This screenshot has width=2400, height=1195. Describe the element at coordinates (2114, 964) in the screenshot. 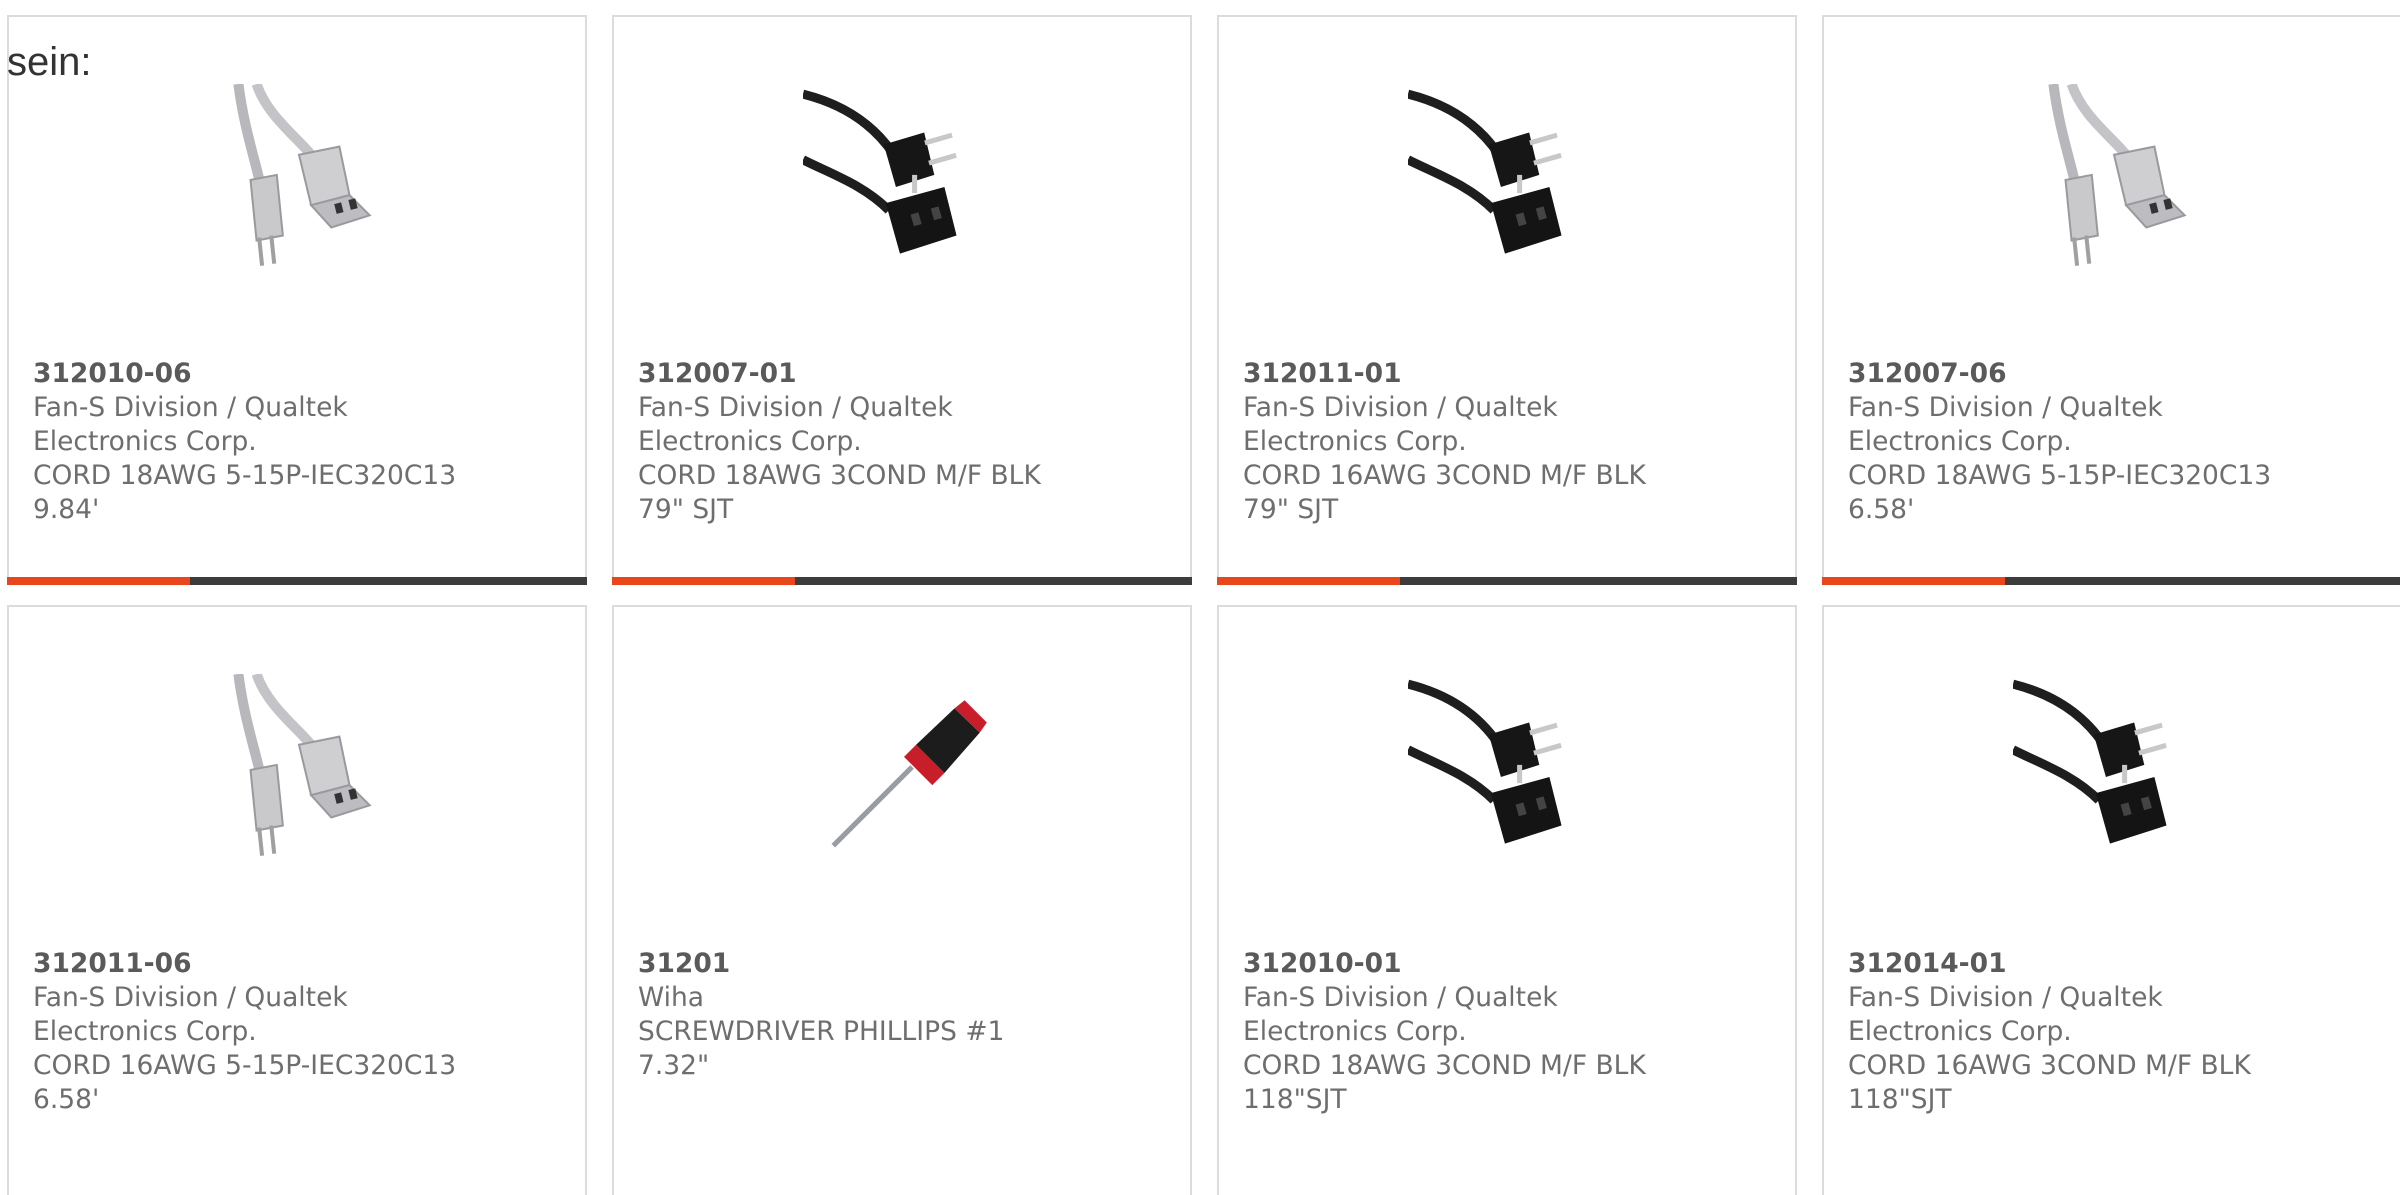

I see `part-number: 312014-01` at that location.